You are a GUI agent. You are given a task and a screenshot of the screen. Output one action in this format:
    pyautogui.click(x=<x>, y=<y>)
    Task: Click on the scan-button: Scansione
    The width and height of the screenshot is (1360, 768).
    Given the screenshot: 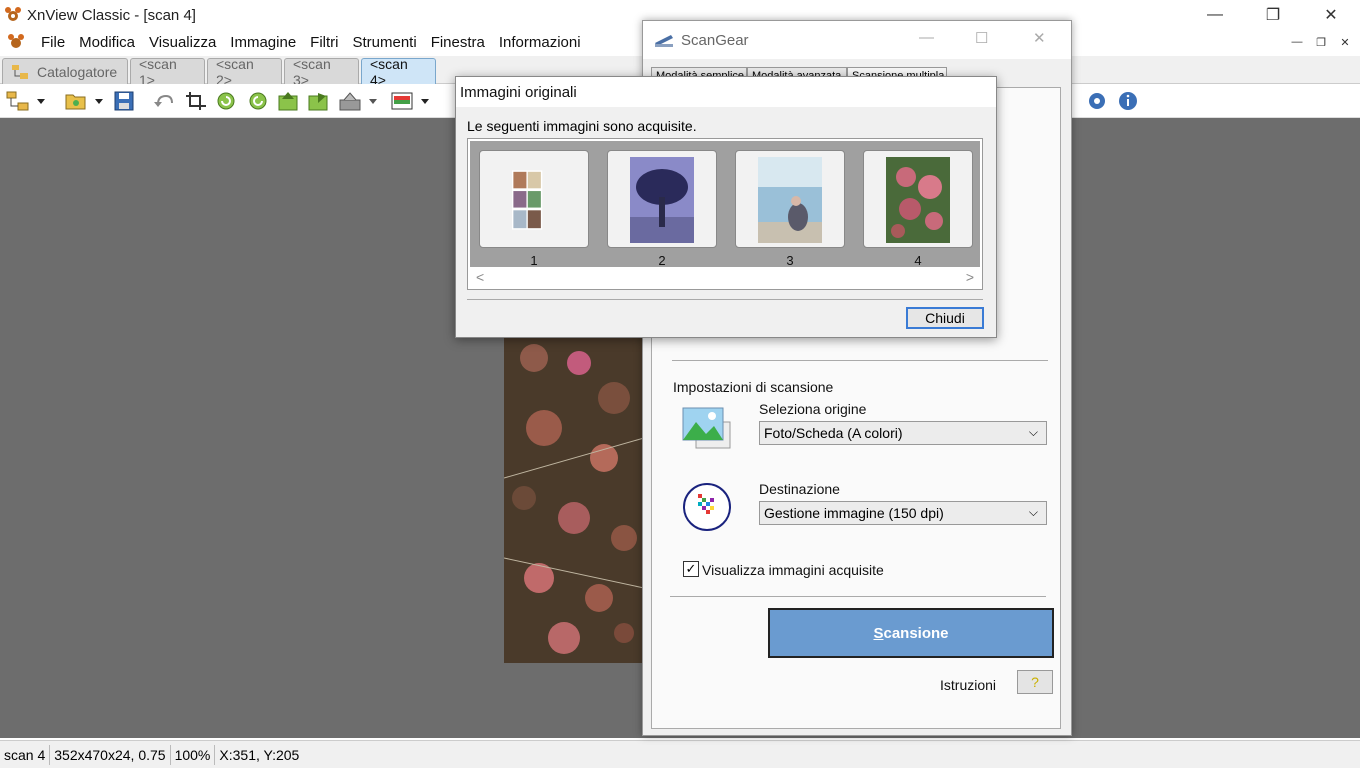 What is the action you would take?
    pyautogui.click(x=911, y=633)
    